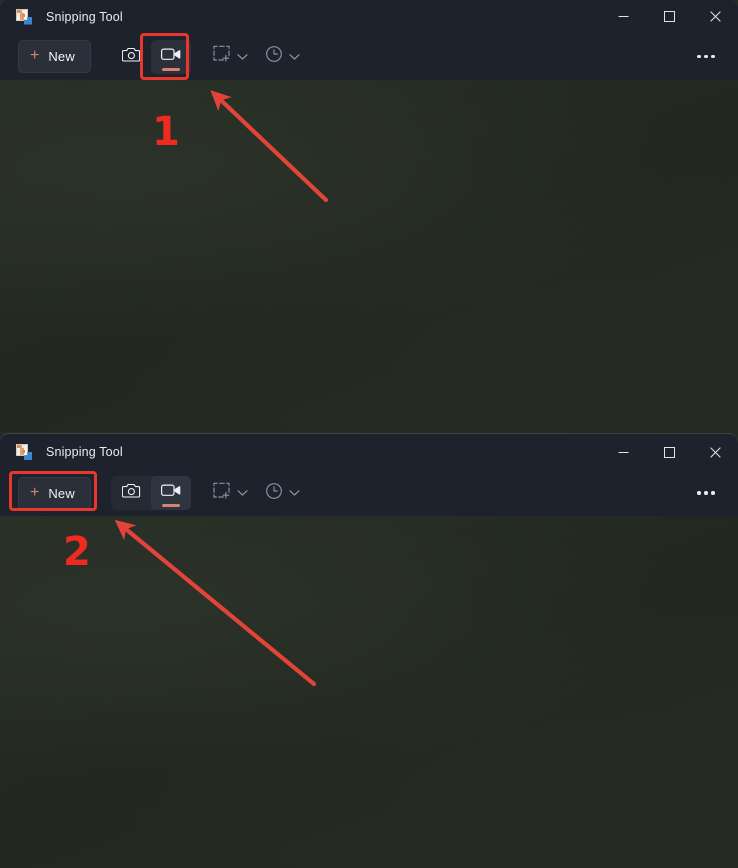 The width and height of the screenshot is (738, 868). What do you see at coordinates (84, 16) in the screenshot?
I see `window-title-1: Snipping Tool` at bounding box center [84, 16].